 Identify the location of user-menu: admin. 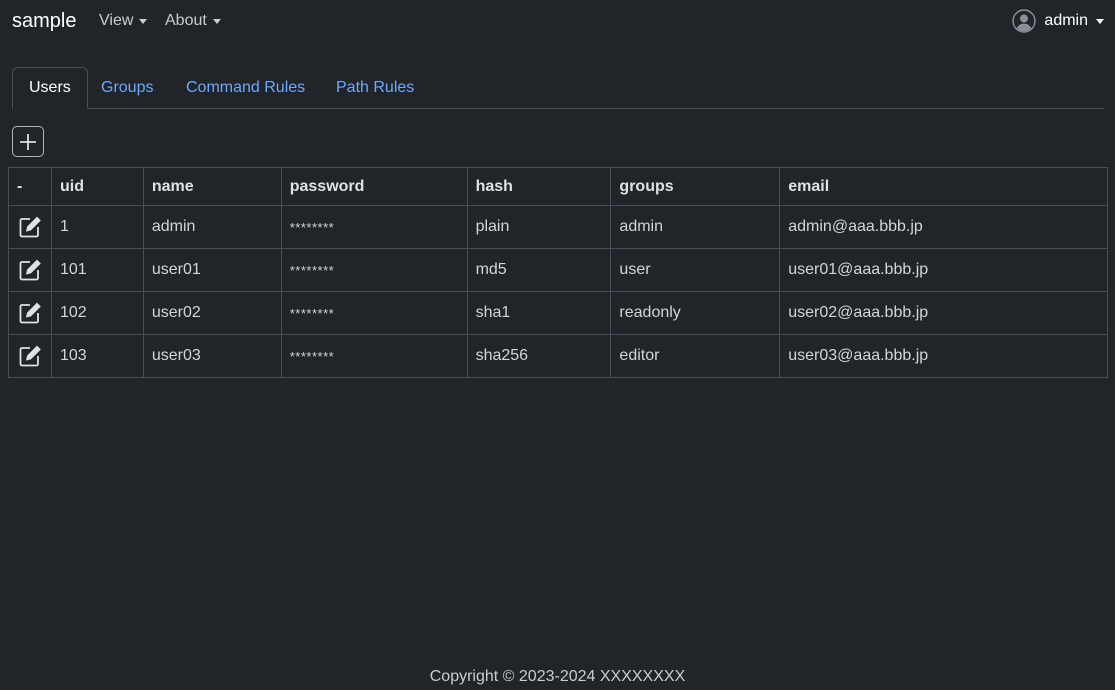
(1058, 21).